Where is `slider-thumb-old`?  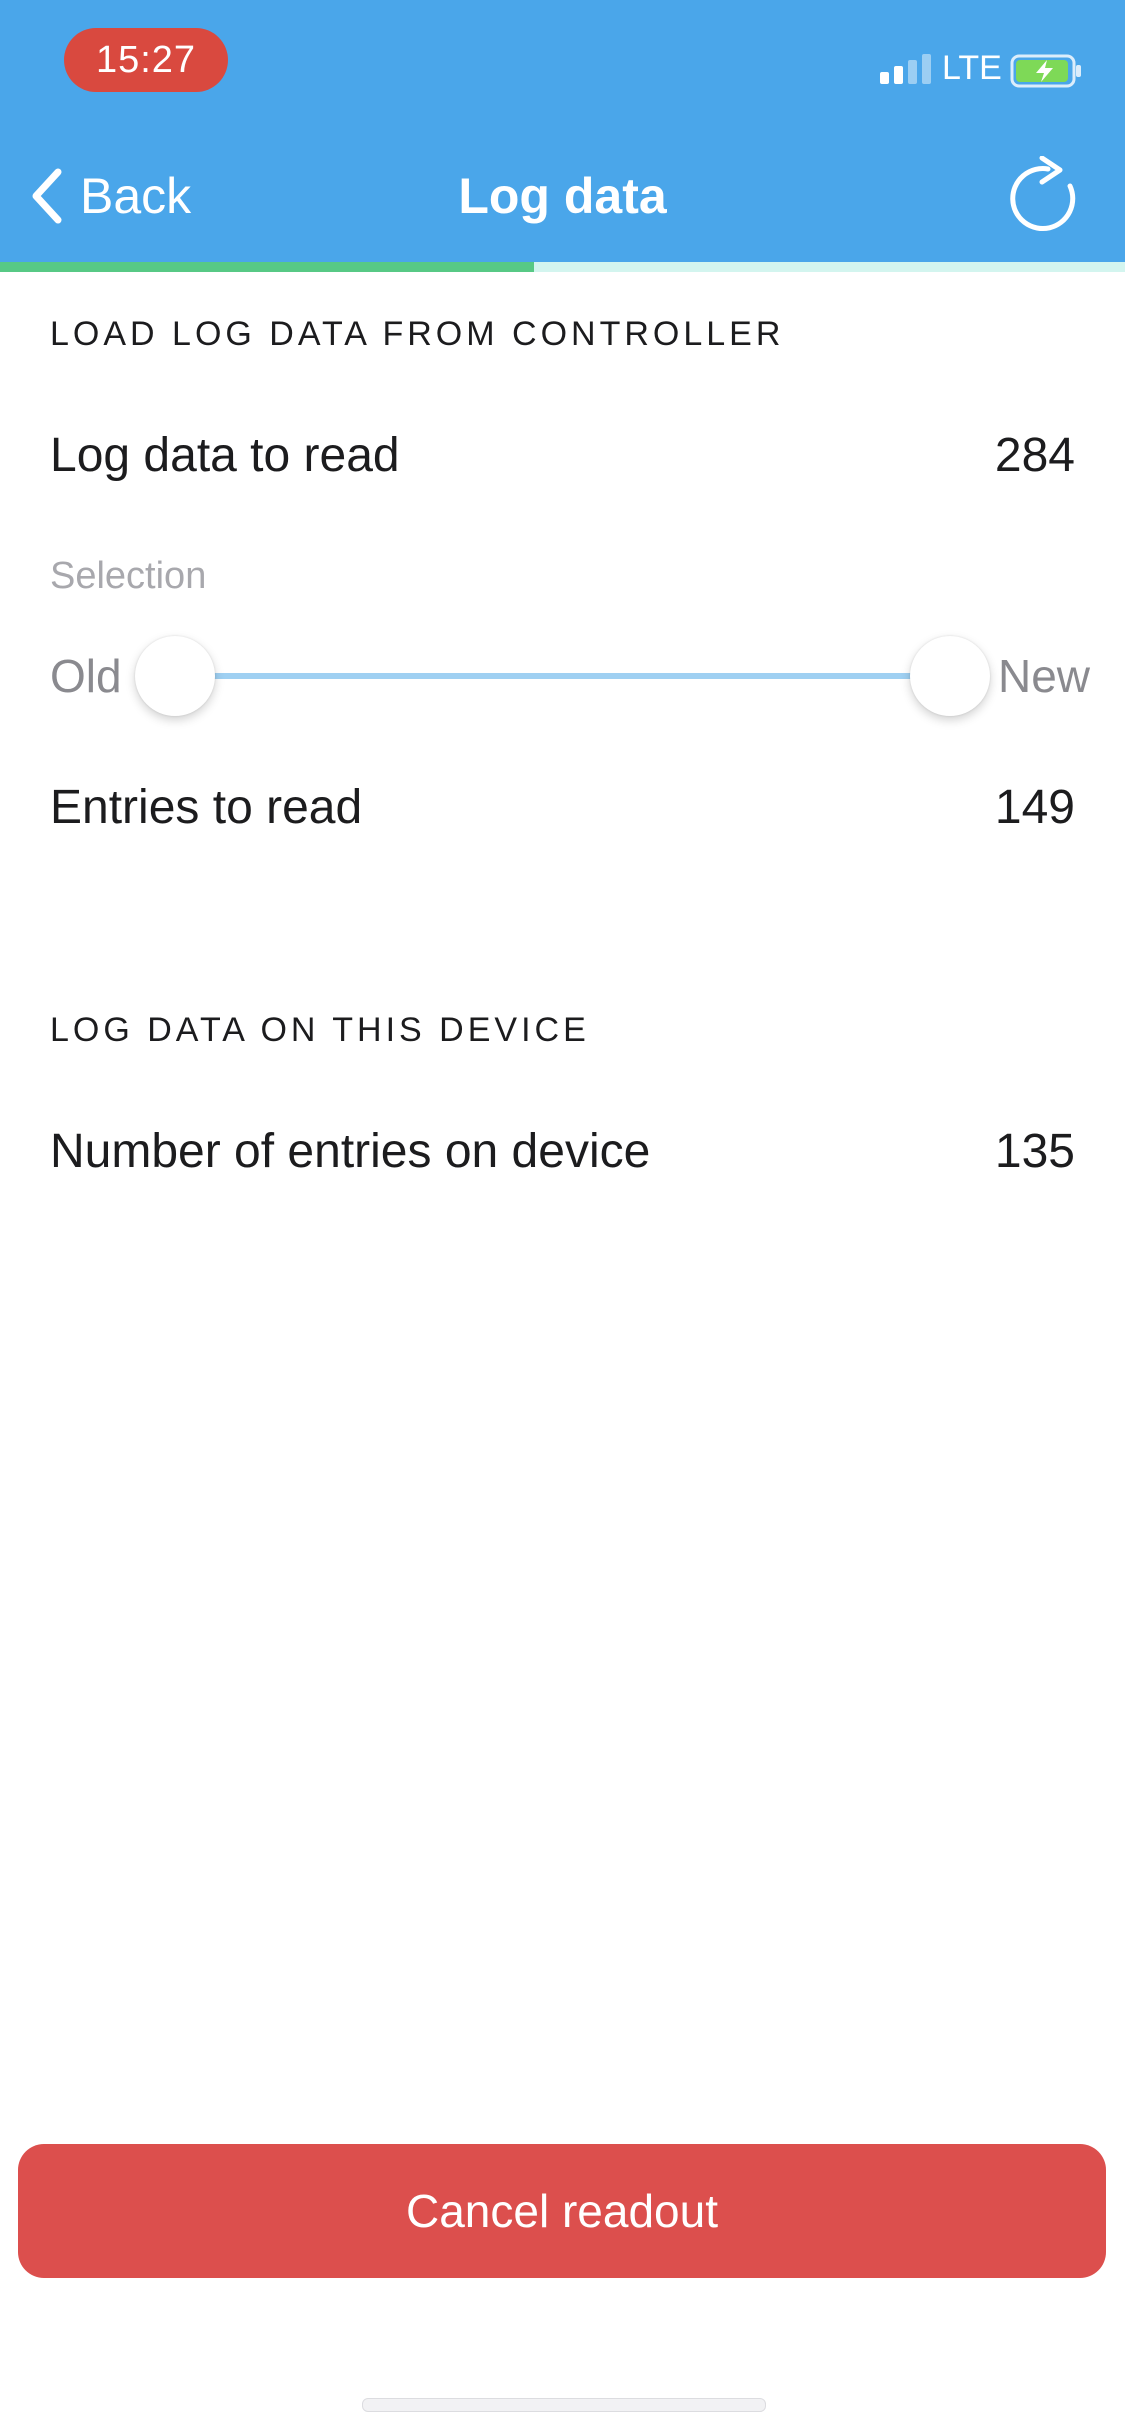 slider-thumb-old is located at coordinates (175, 676).